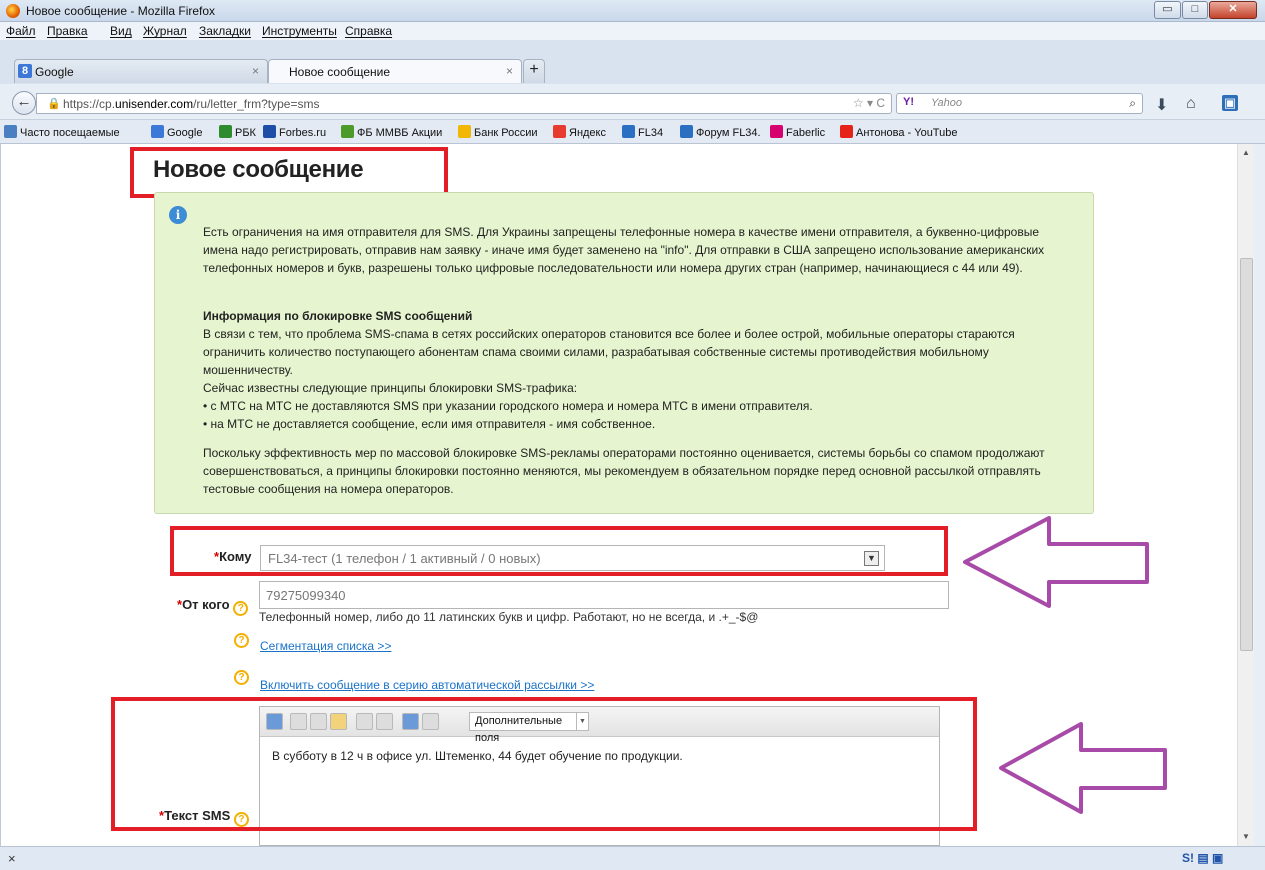  I want to click on menu-help: Справка, so click(368, 31).